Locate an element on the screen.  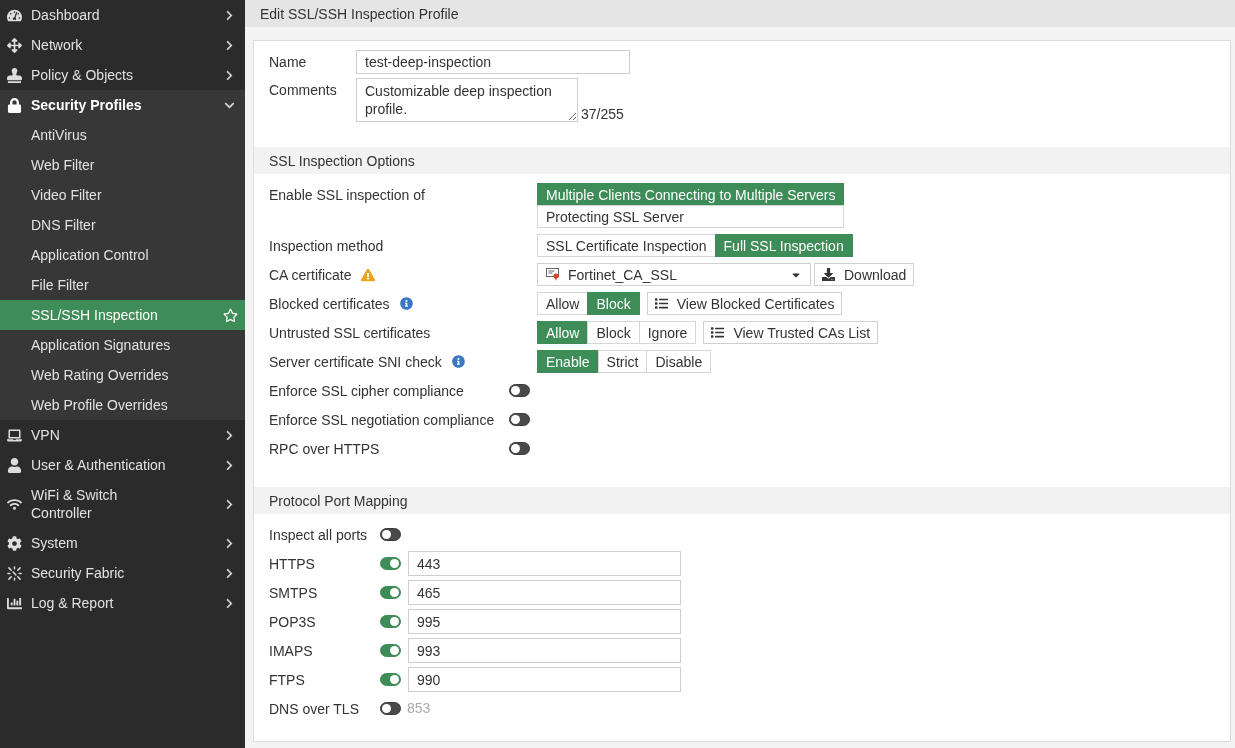
sidebar-item: Security Fabric is located at coordinates (122, 573).